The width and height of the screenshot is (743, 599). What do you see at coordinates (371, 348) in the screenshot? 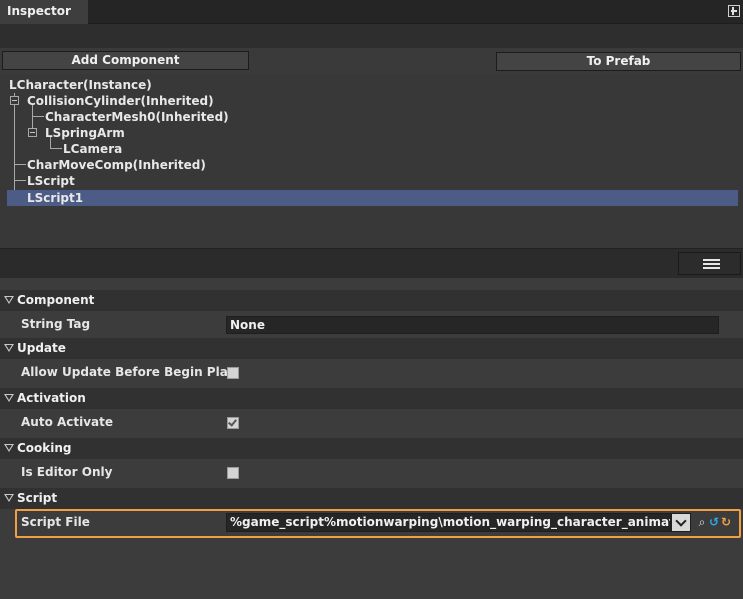
I see `section-update: Update` at bounding box center [371, 348].